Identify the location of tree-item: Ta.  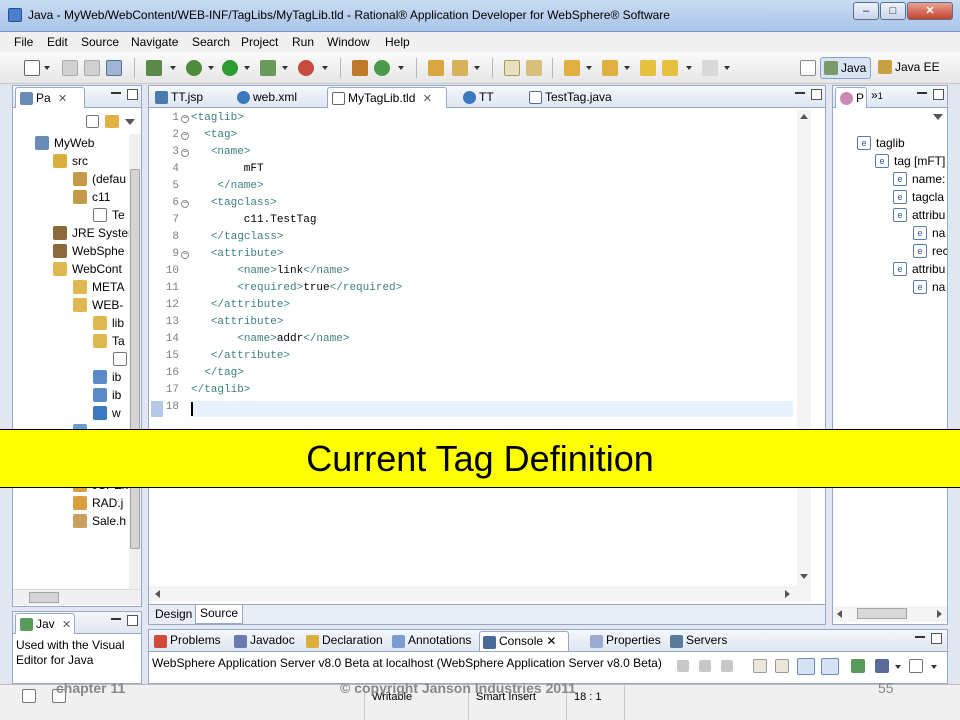
(111, 341).